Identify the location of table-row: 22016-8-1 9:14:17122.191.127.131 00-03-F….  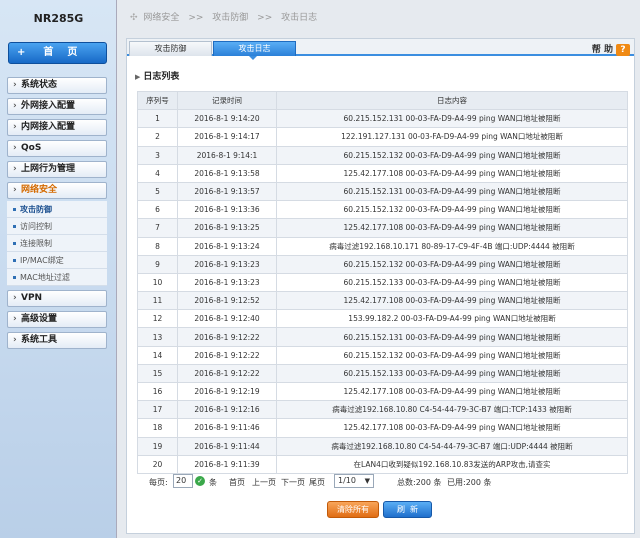
(383, 137).